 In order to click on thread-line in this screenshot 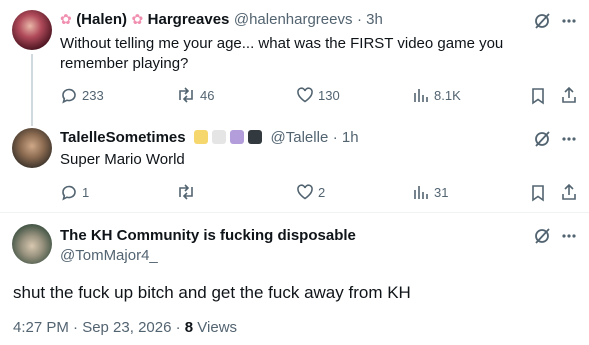, I will do `click(32, 90)`.